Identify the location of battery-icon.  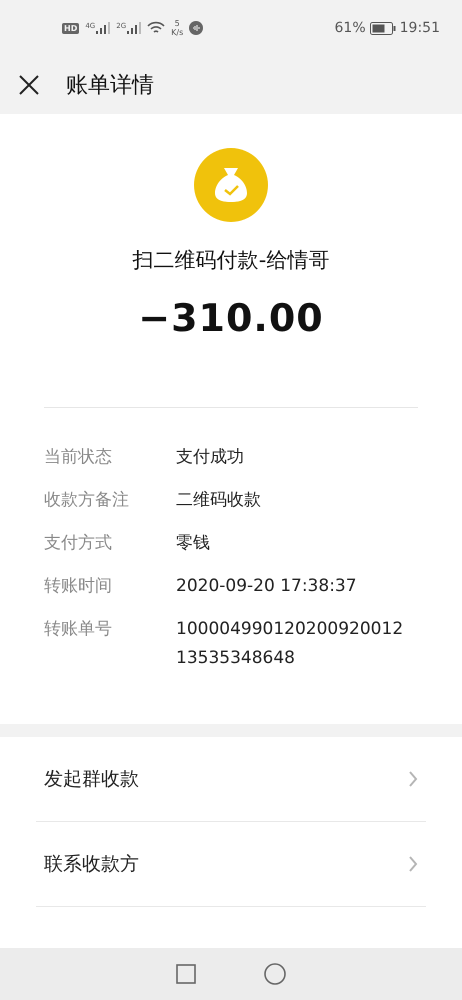
(383, 28).